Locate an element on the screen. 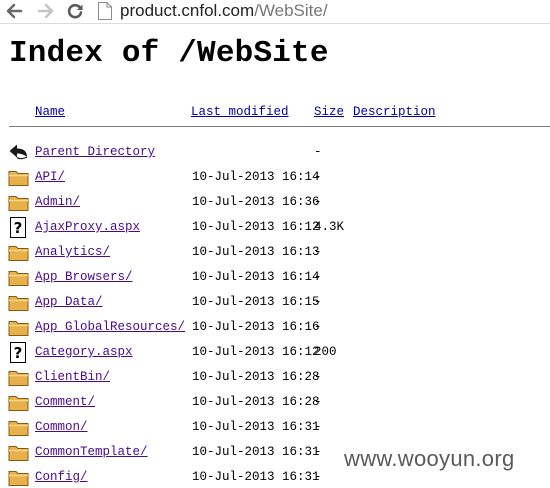 Image resolution: width=550 pixels, height=488 pixels. entry-link: App_Data/ is located at coordinates (69, 302).